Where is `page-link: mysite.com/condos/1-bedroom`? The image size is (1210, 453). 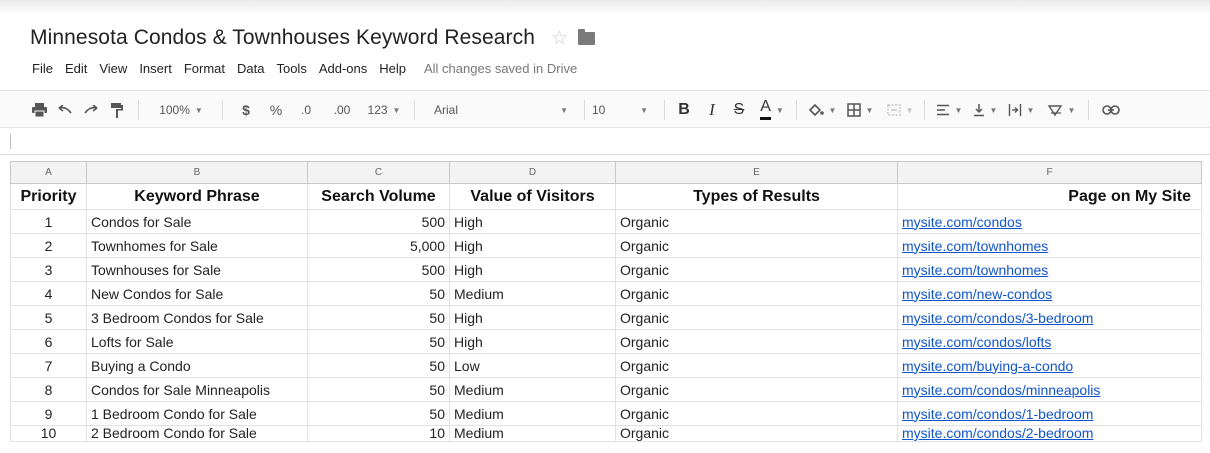
page-link: mysite.com/condos/1-bedroom is located at coordinates (997, 414).